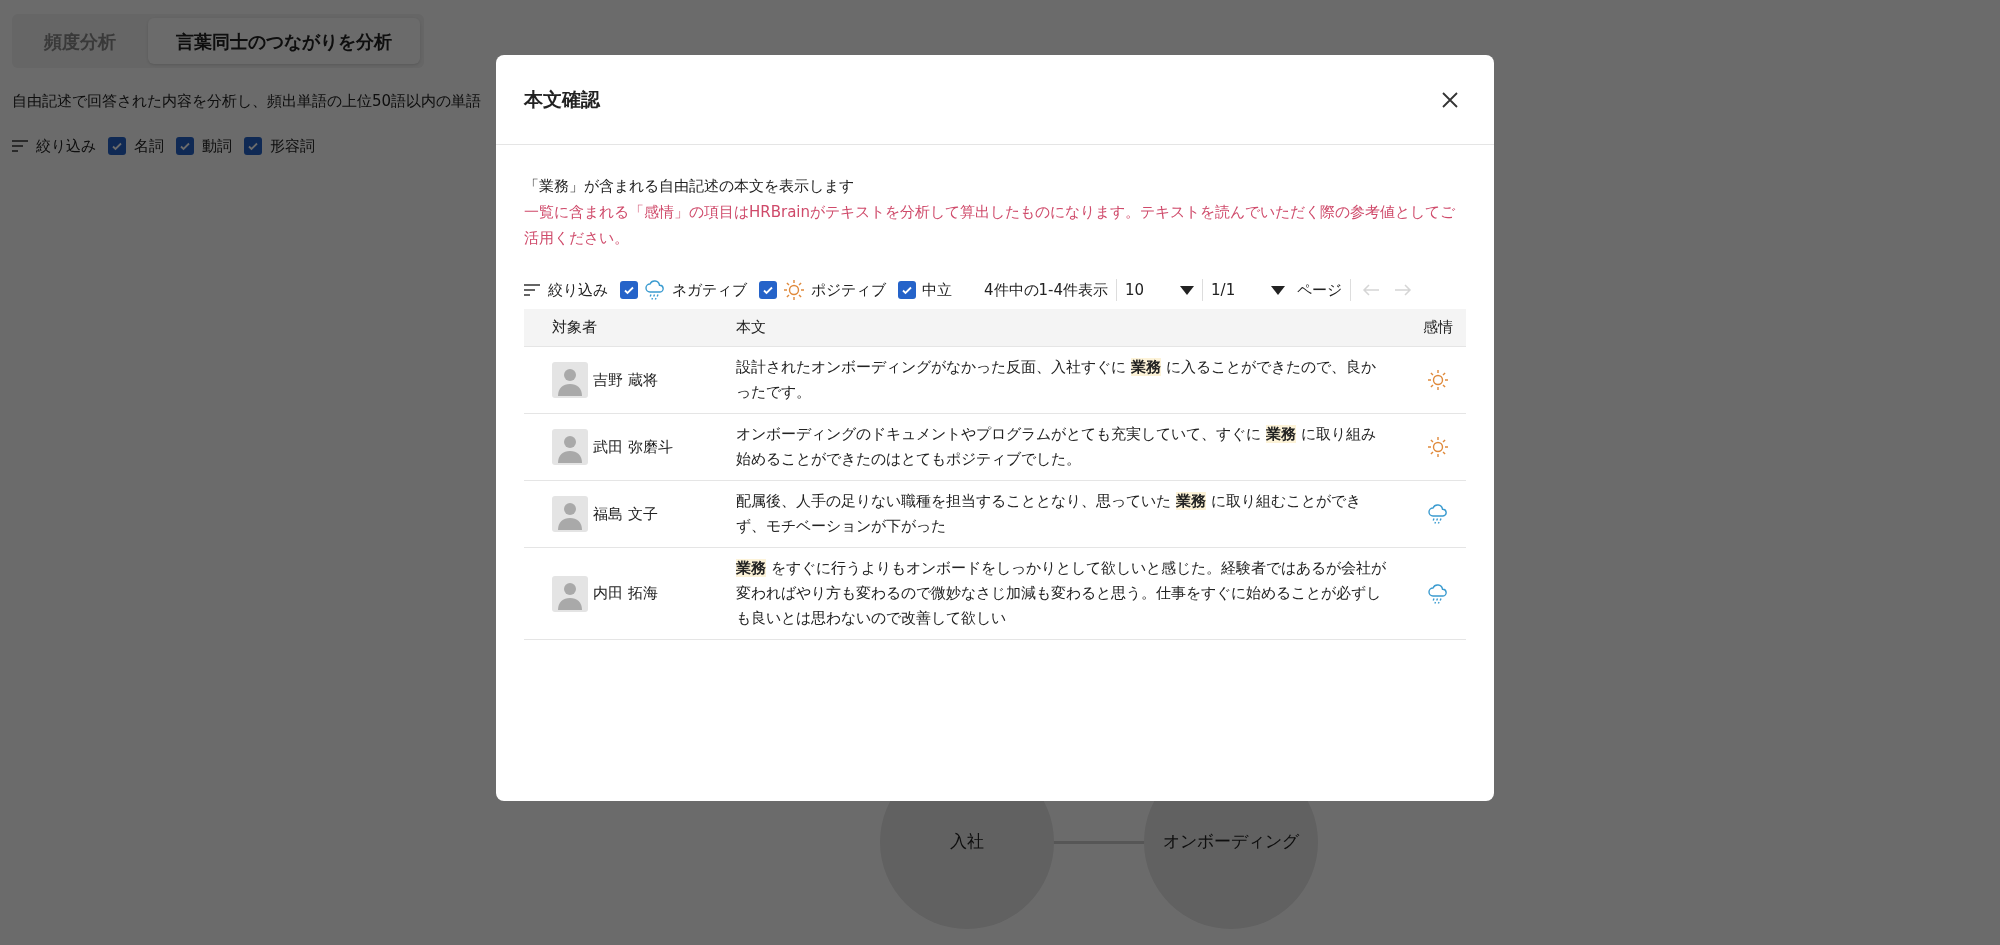  Describe the element at coordinates (149, 146) in the screenshot. I see `checkbox-label: 名詞` at that location.